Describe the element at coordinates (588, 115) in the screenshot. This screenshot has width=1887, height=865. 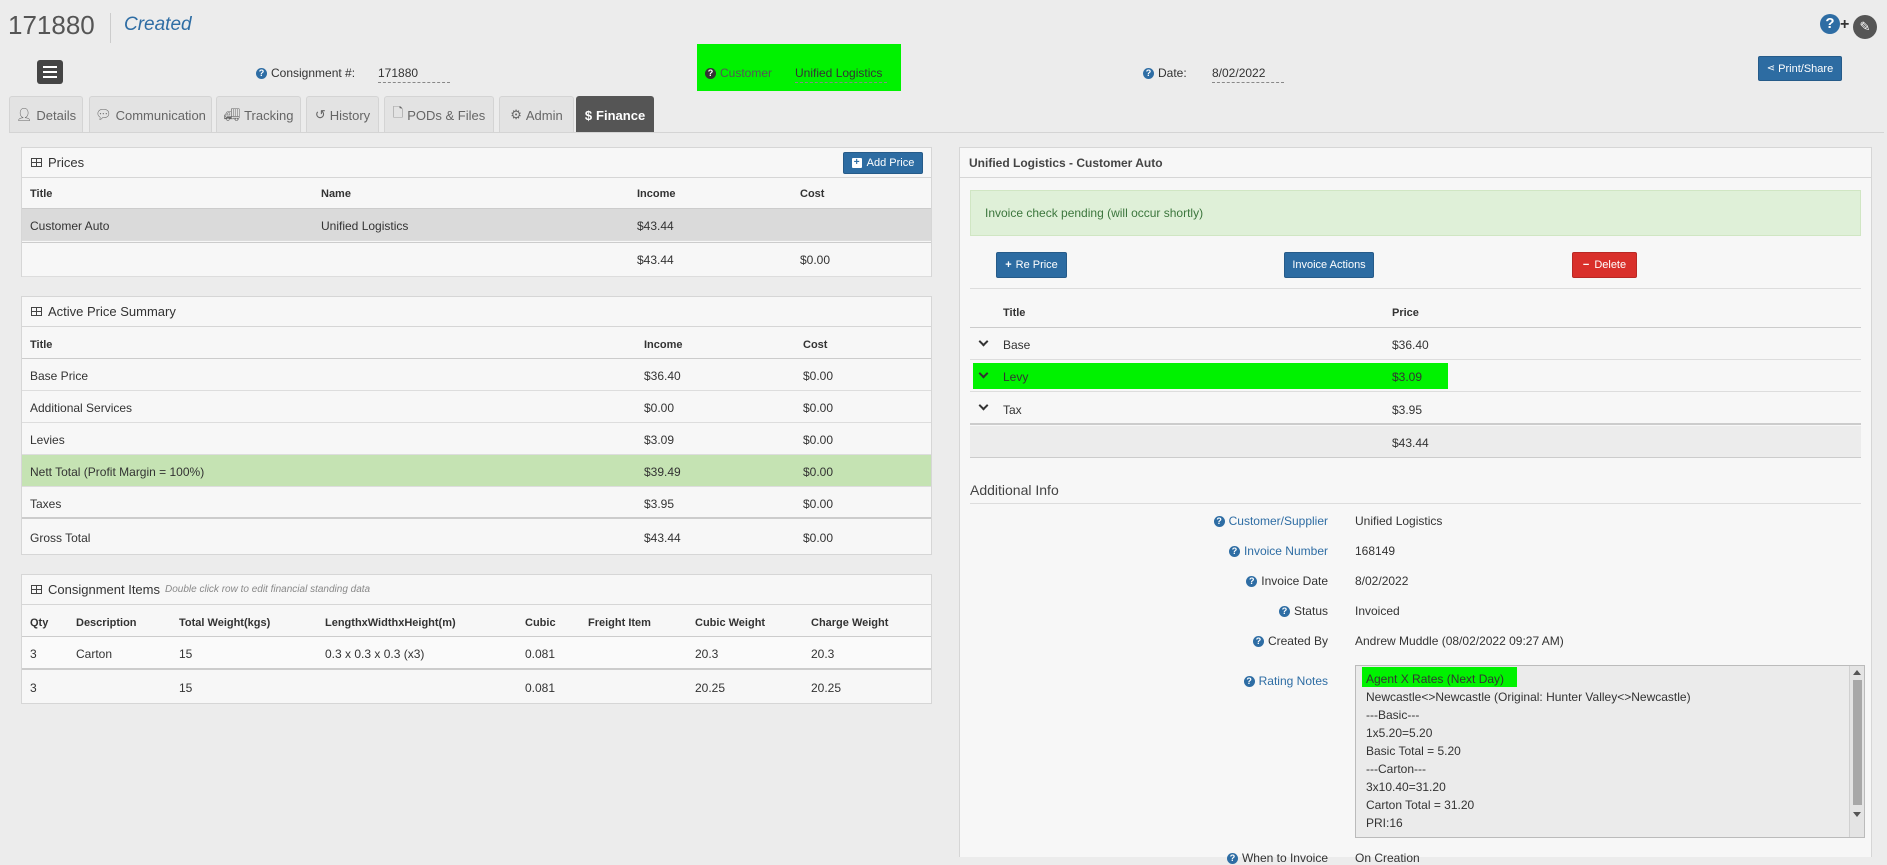
I see `dollar-icon: $` at that location.